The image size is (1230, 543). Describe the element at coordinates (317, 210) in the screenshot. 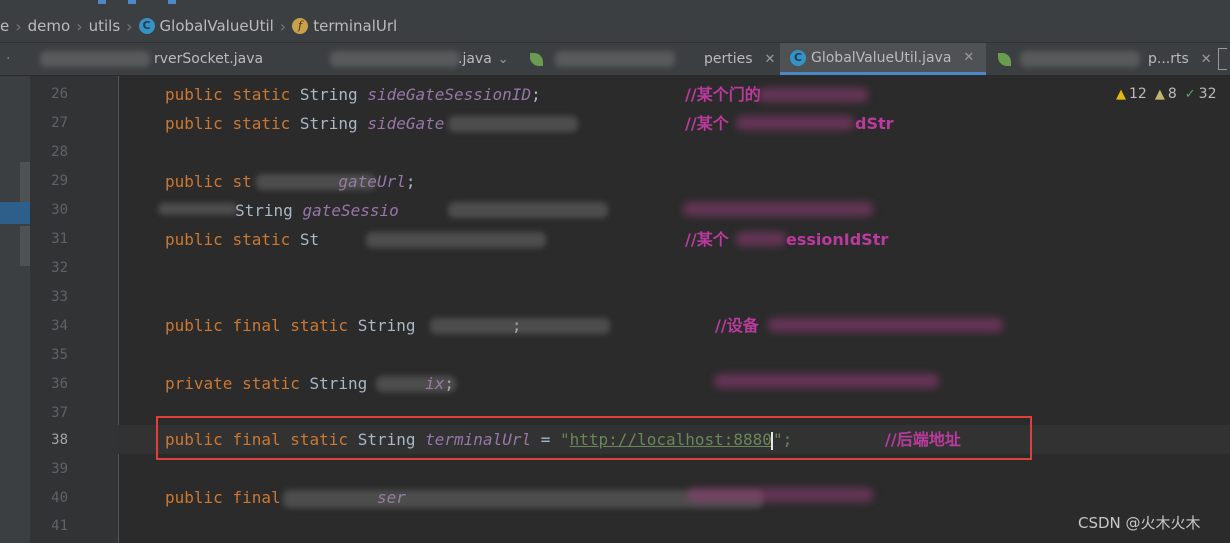

I see `code-line: String gateSessio` at that location.